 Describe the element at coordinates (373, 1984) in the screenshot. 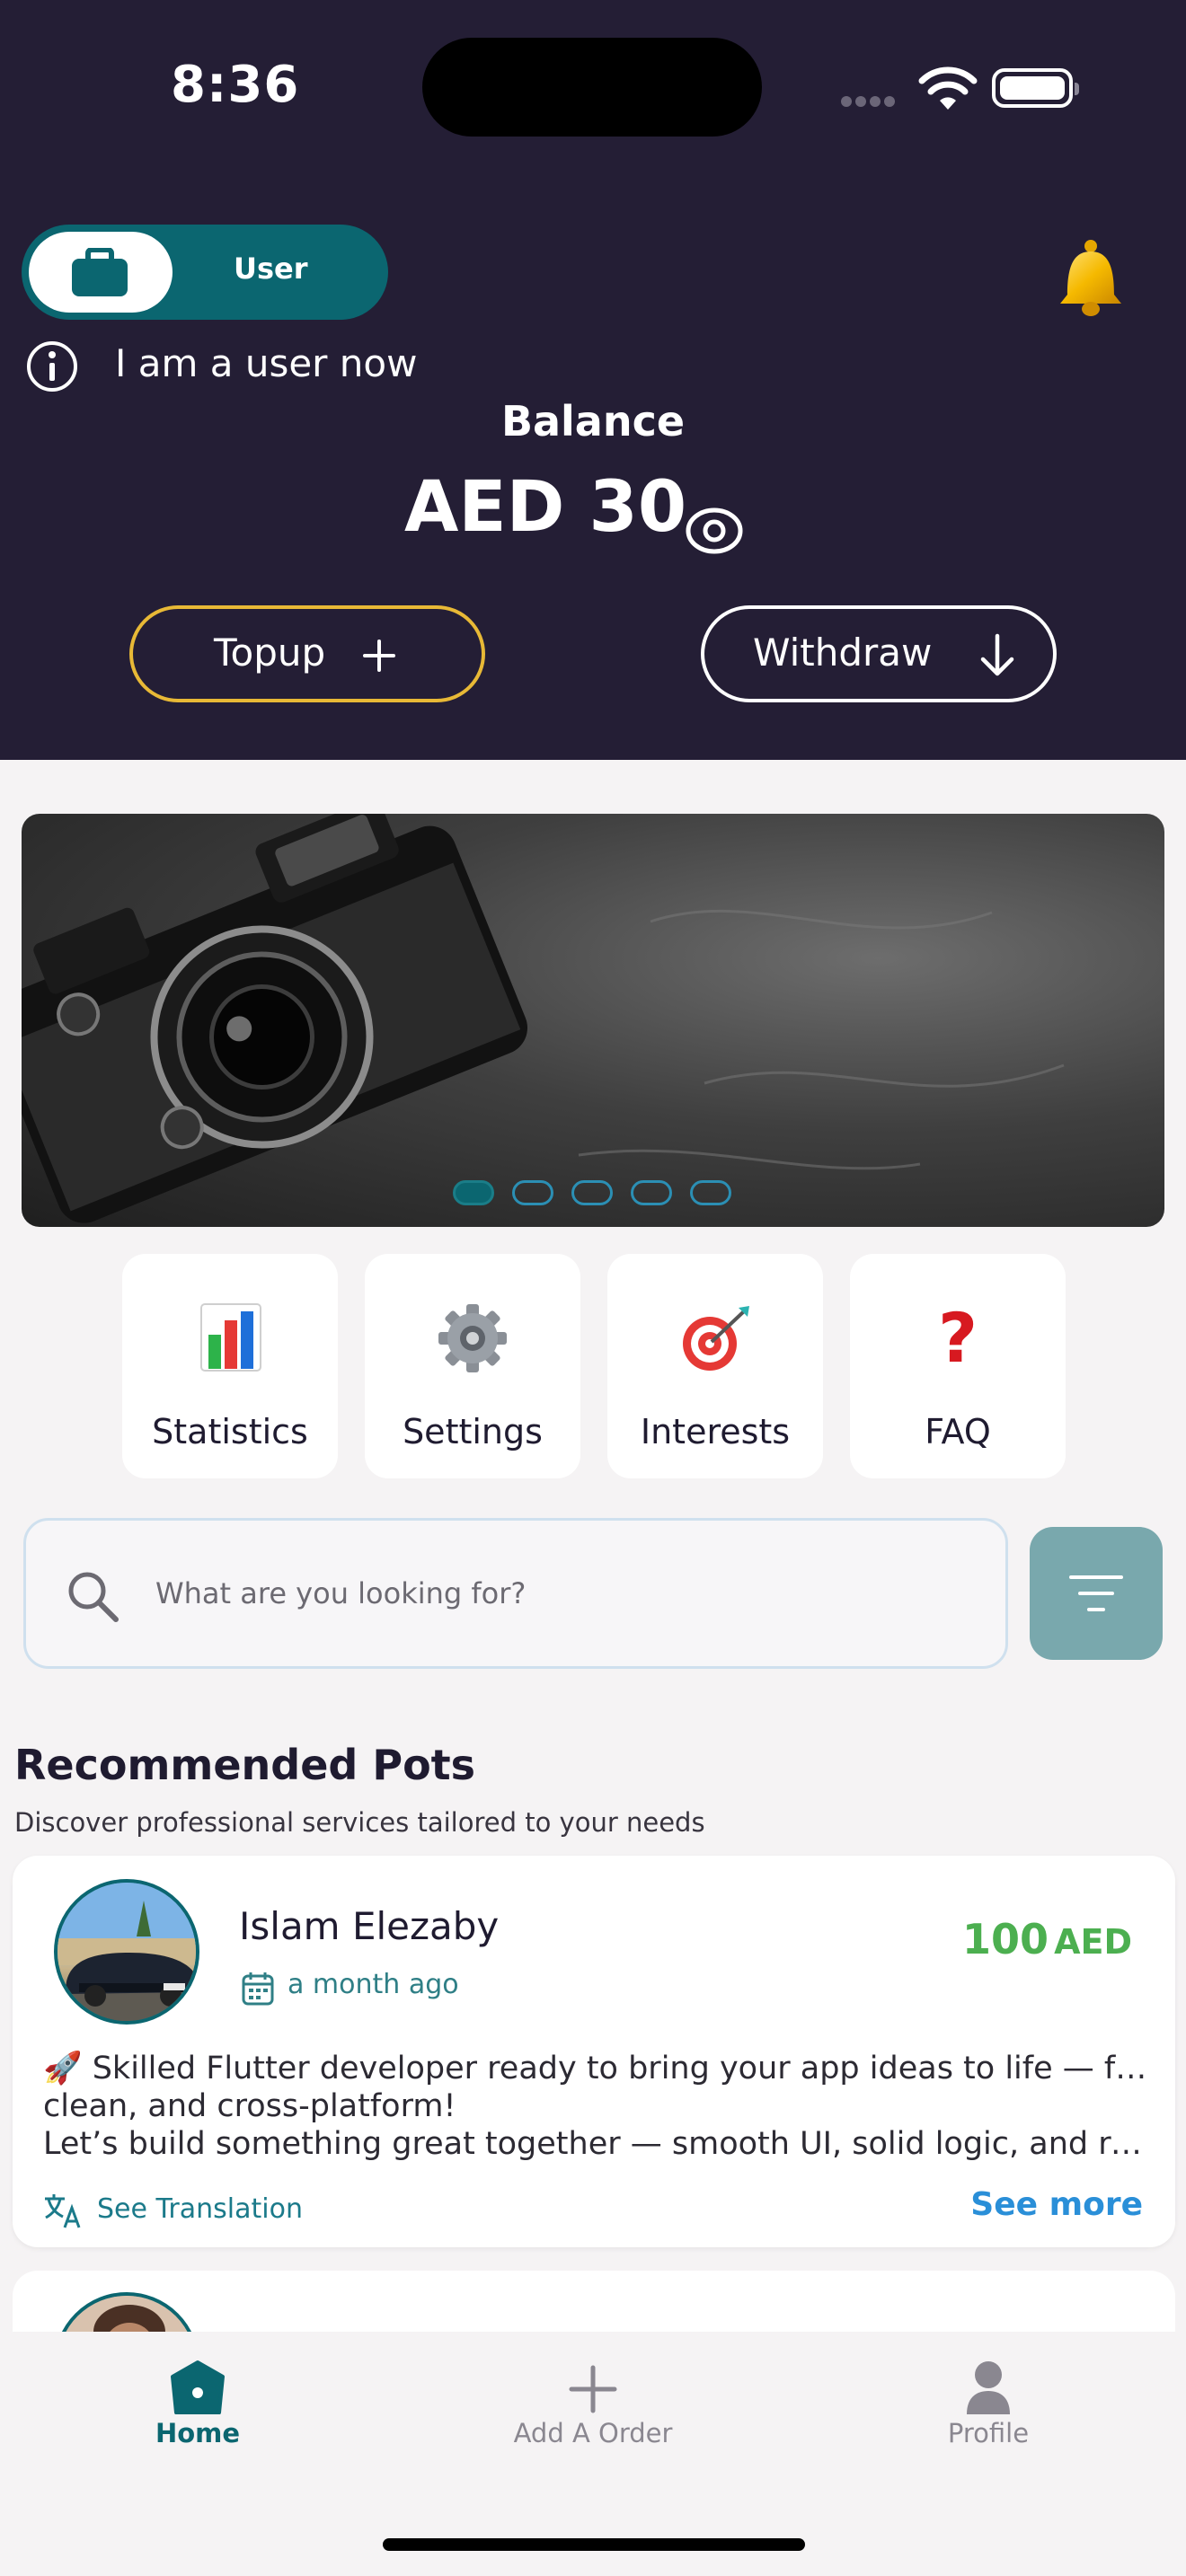

I see `post-time: a month ago` at that location.